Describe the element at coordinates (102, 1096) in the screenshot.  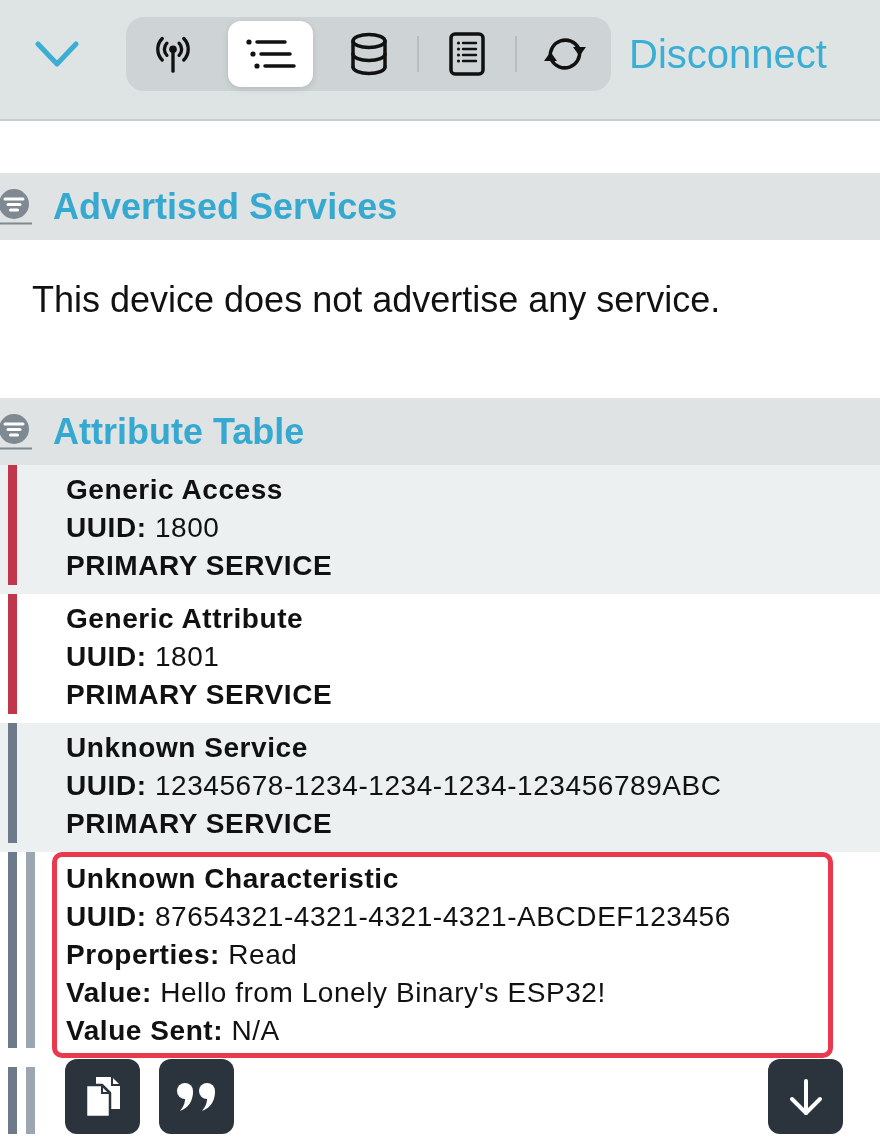
I see `copy-button` at that location.